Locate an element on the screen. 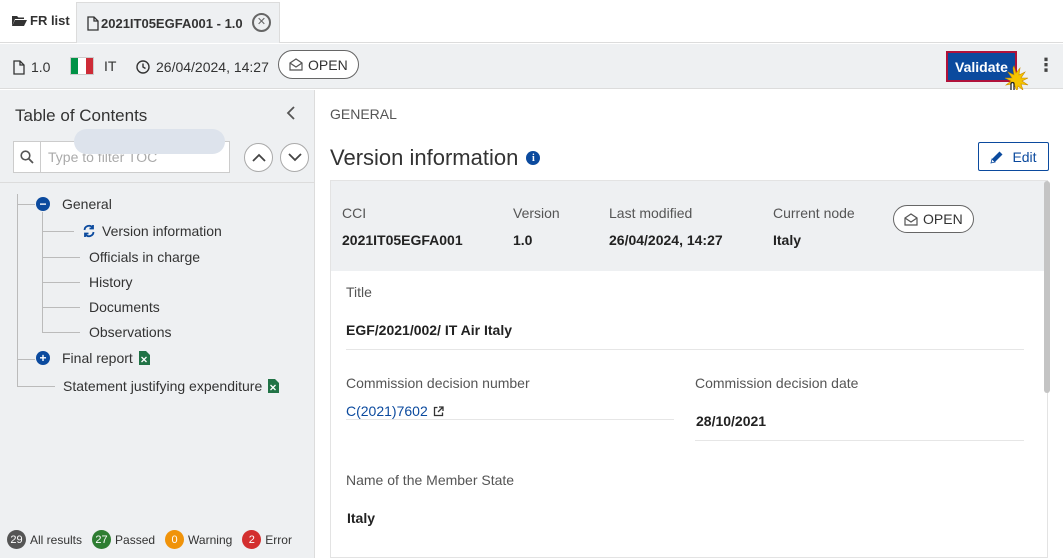 This screenshot has height=558, width=1063. status-text: OPEN is located at coordinates (328, 64).